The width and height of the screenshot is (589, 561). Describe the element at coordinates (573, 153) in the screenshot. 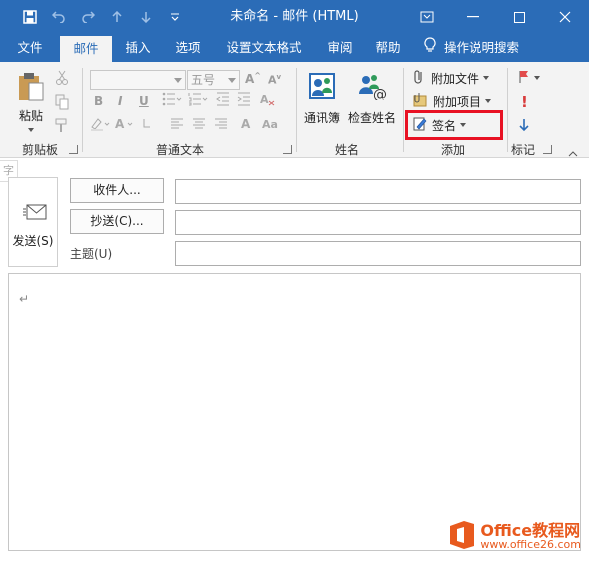

I see `collapse-ribbon-icon` at that location.